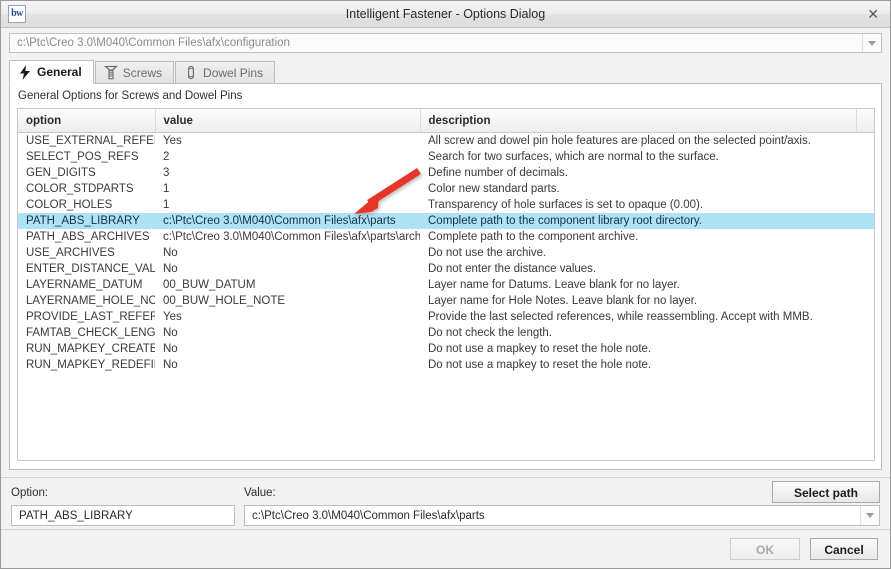 This screenshot has height=569, width=891. I want to click on cell-description: Complete path to the component archive., so click(533, 237).